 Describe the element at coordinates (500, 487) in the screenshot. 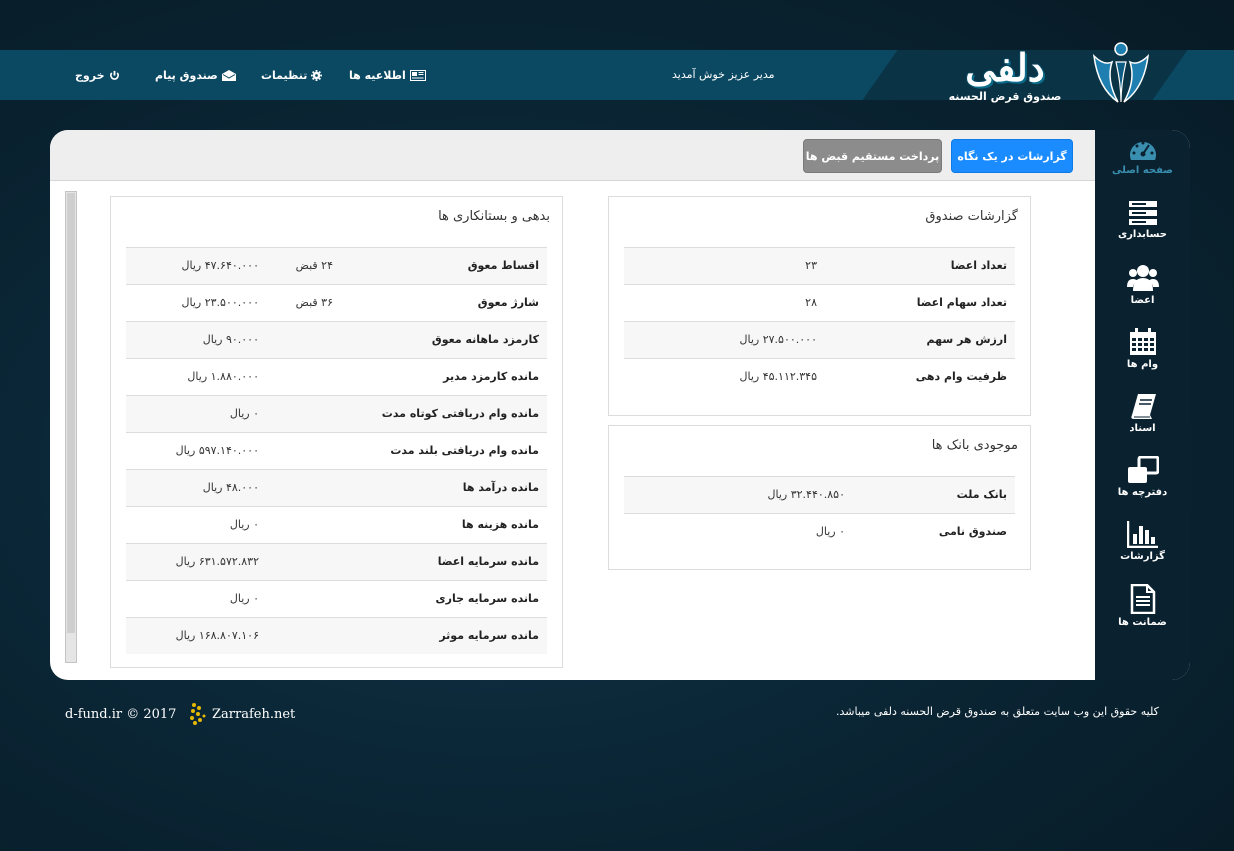

I see `row-label: مانده درآمد ها` at that location.